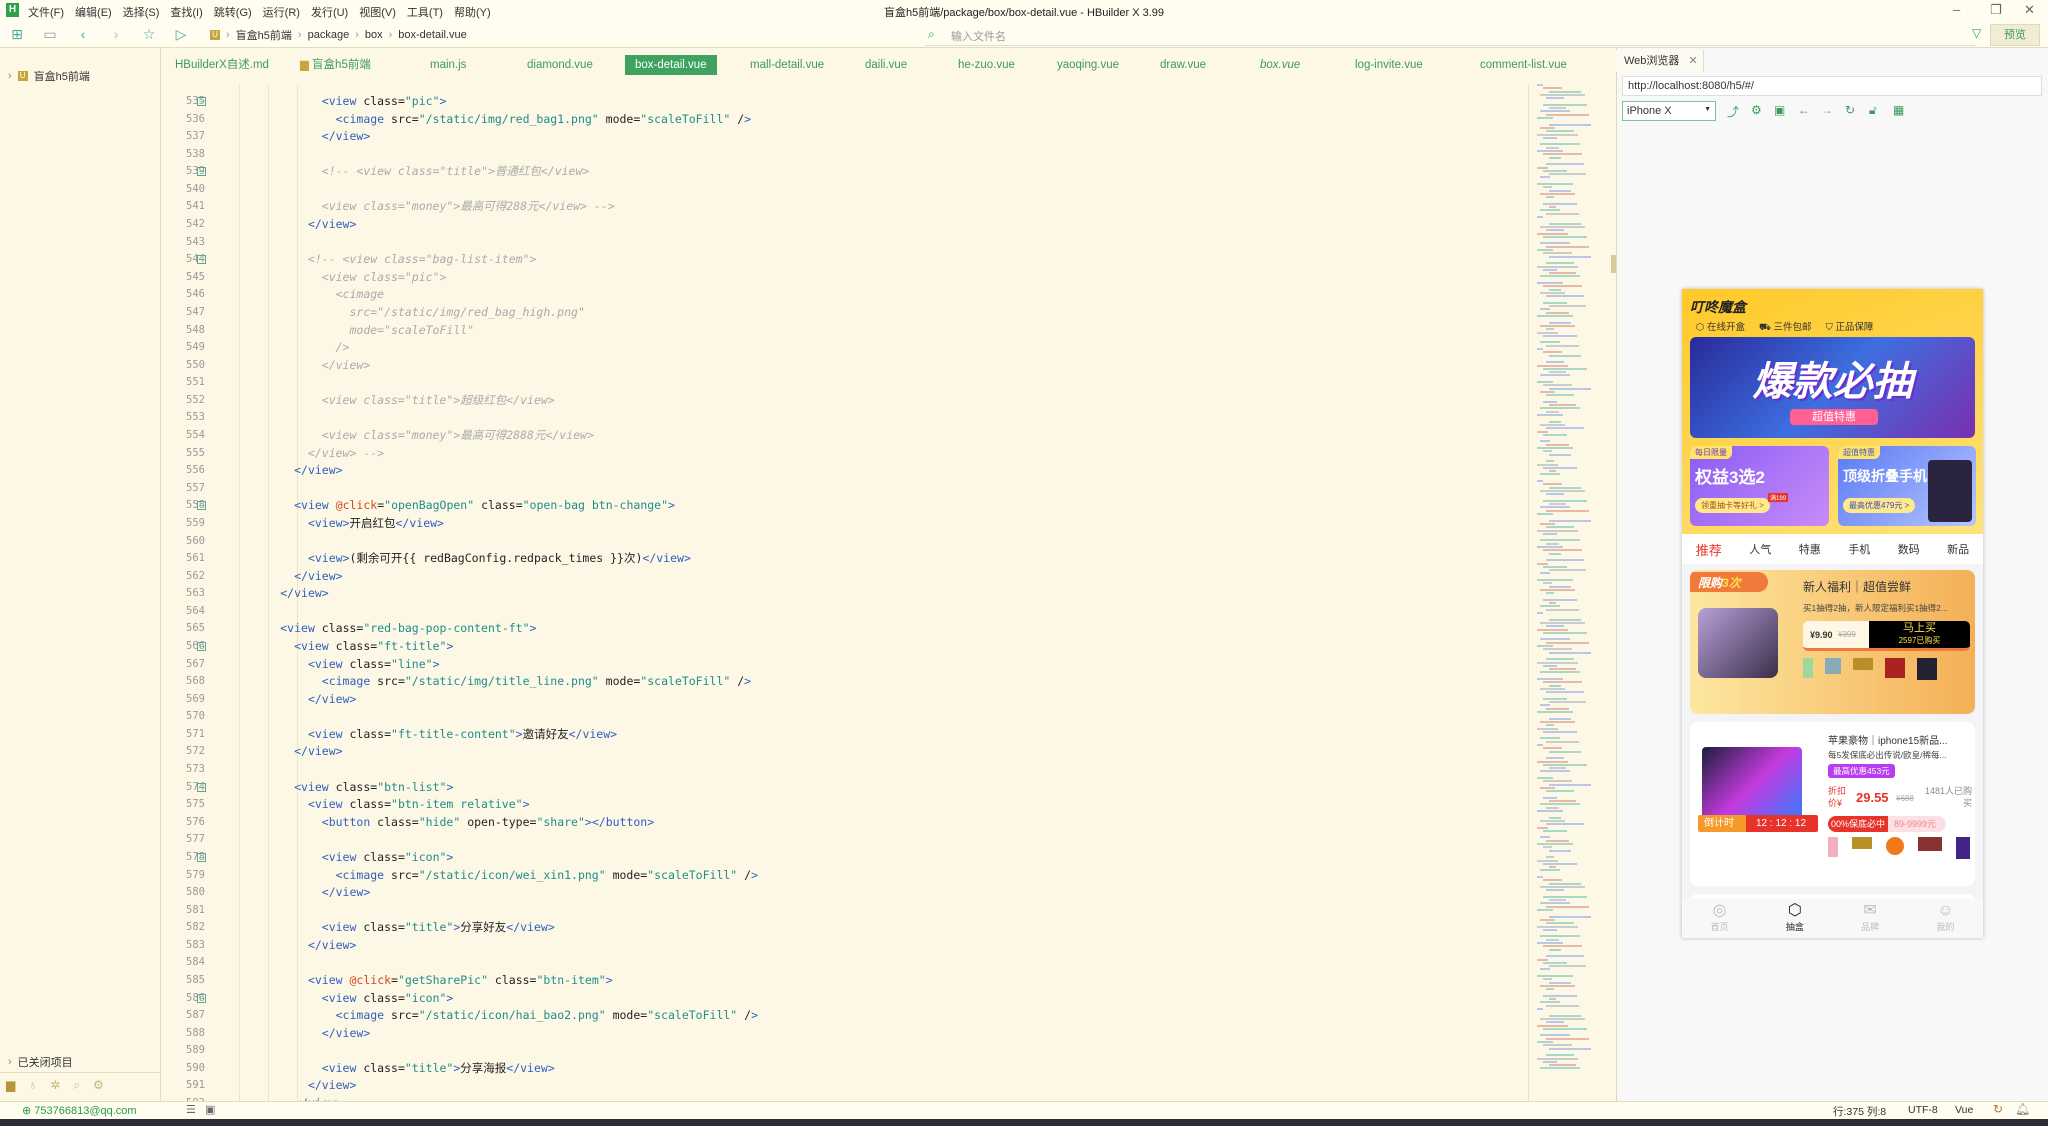 The height and width of the screenshot is (1126, 2048). I want to click on code-line: 582 <view class="title">分享好友</view>, so click(841, 928).